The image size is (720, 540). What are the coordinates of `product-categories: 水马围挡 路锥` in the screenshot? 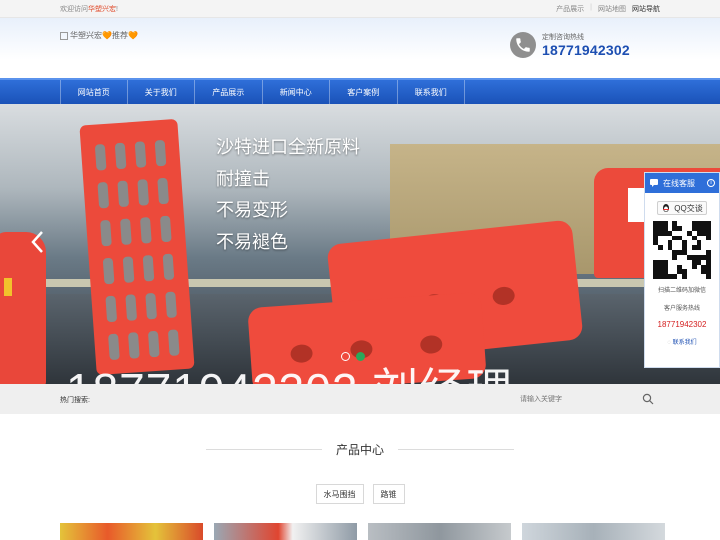 It's located at (360, 494).